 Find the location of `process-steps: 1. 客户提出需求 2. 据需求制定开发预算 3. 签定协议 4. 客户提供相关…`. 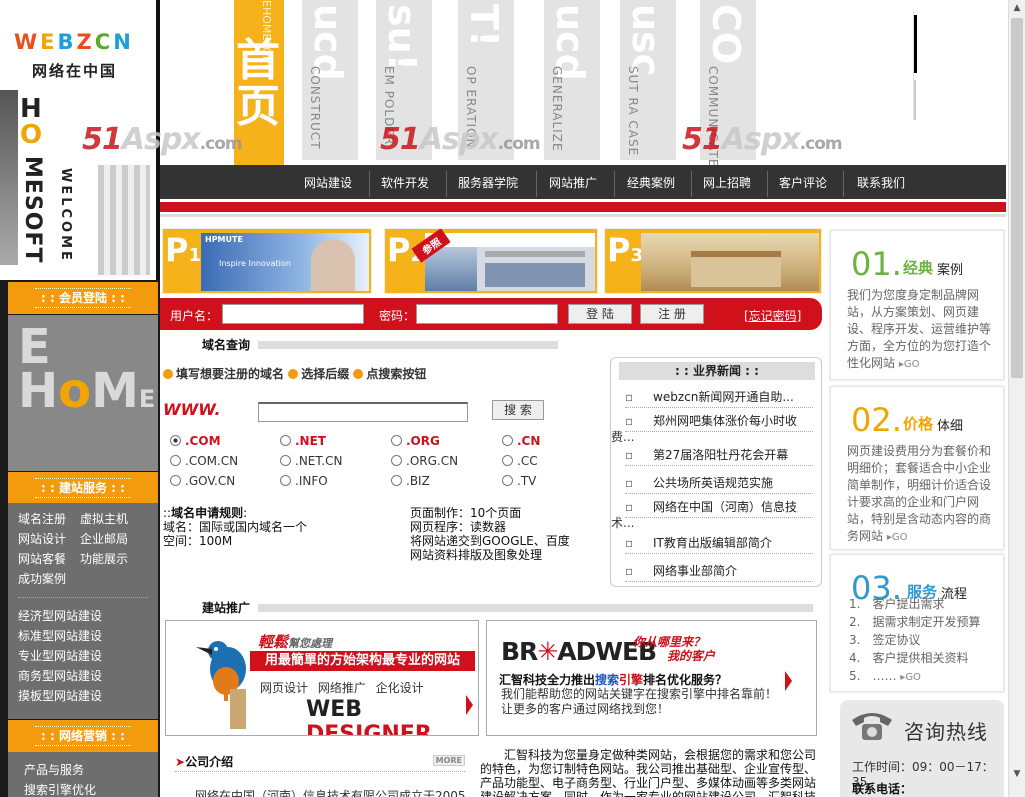

process-steps: 1. 客户提出需求 2. 据需求制定开发预算 3. 签定协议 4. 客户提供相关… is located at coordinates (924, 640).